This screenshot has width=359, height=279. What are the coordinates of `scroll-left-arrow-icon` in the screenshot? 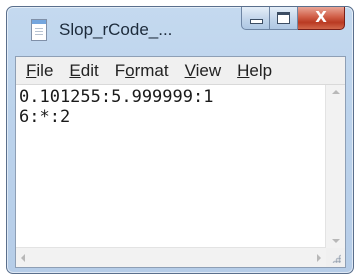 It's located at (23, 258).